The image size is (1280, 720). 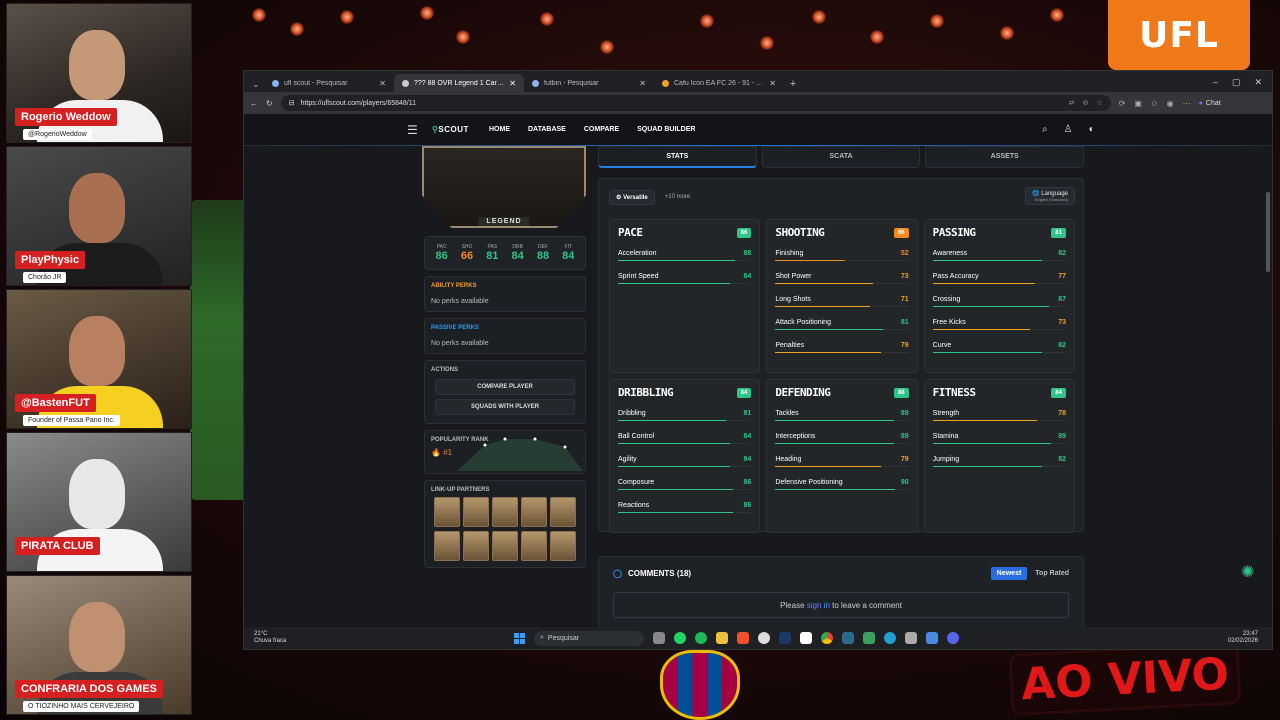 What do you see at coordinates (722, 638) in the screenshot?
I see `file-explorer-icon` at bounding box center [722, 638].